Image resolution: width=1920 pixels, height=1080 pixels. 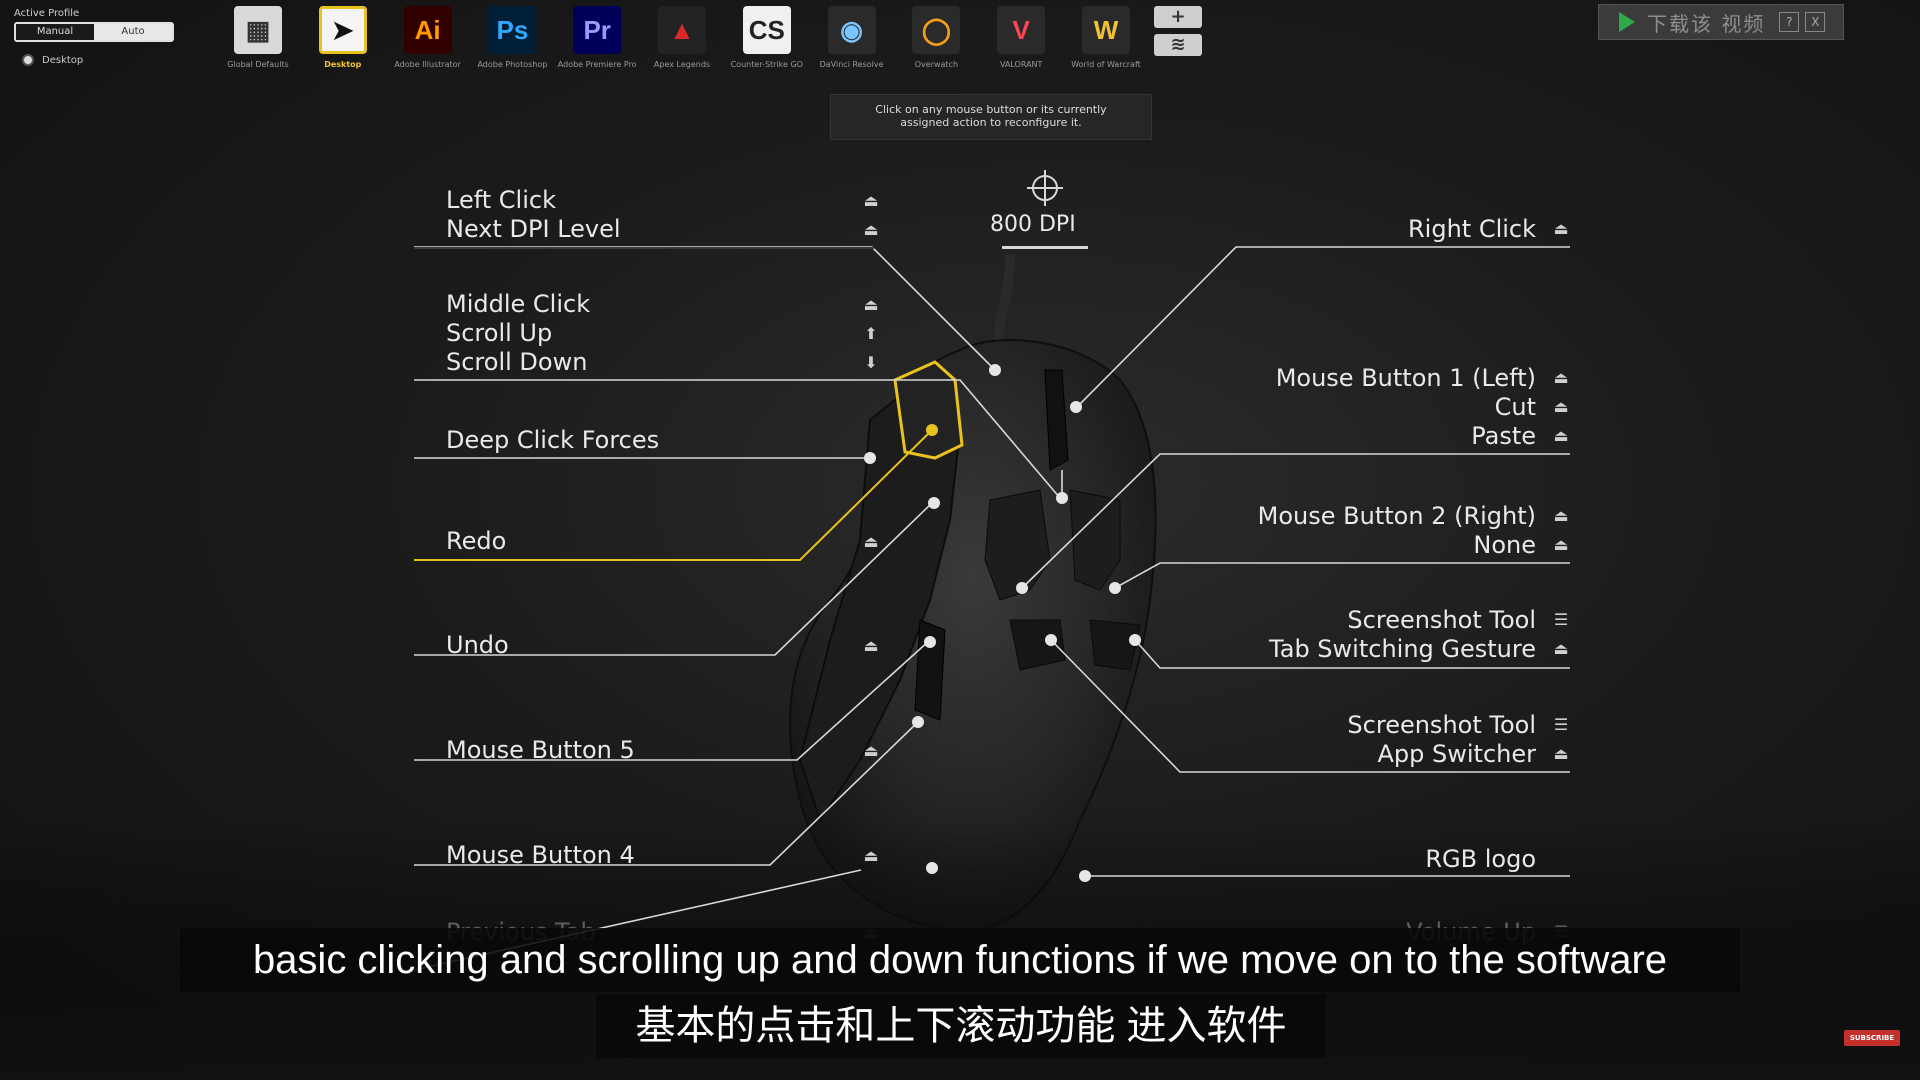 I want to click on label-line: Tab Switching Gesture, so click(x=1402, y=649).